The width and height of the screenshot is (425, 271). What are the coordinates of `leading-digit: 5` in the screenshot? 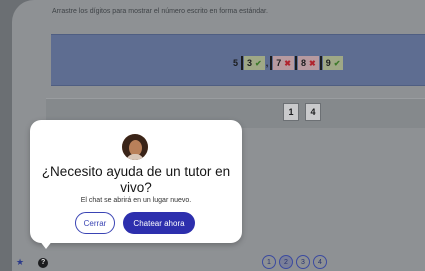 It's located at (236, 63).